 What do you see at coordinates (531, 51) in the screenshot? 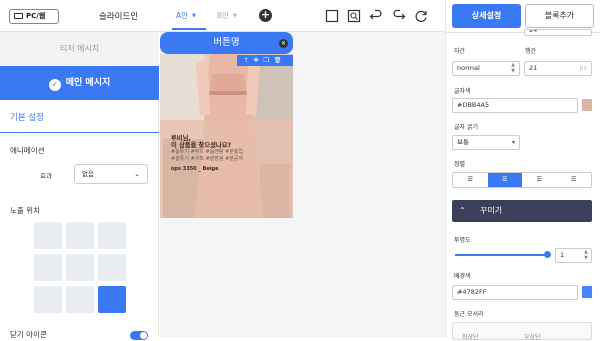
I see `line-height-label: 행간` at bounding box center [531, 51].